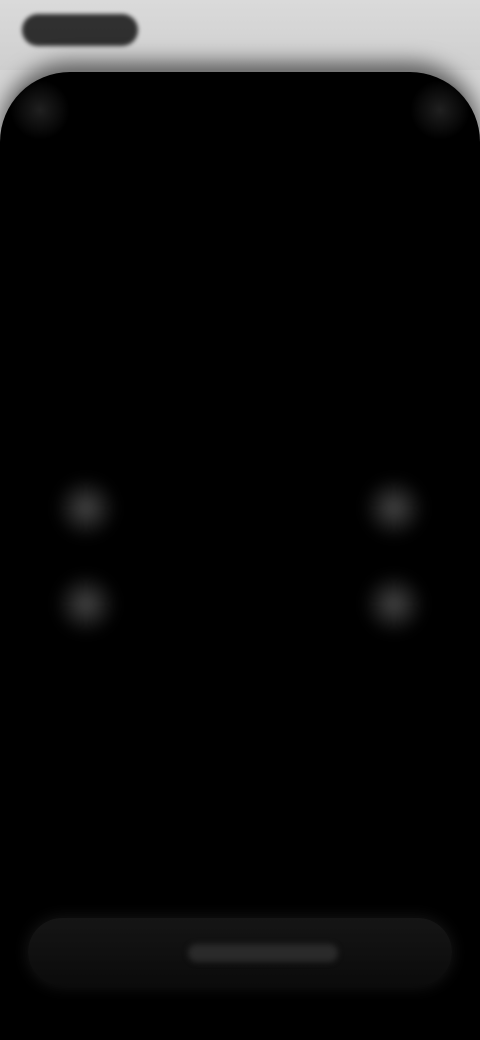 This screenshot has width=480, height=1040. What do you see at coordinates (440, 110) in the screenshot?
I see `viewport-corner-right` at bounding box center [440, 110].